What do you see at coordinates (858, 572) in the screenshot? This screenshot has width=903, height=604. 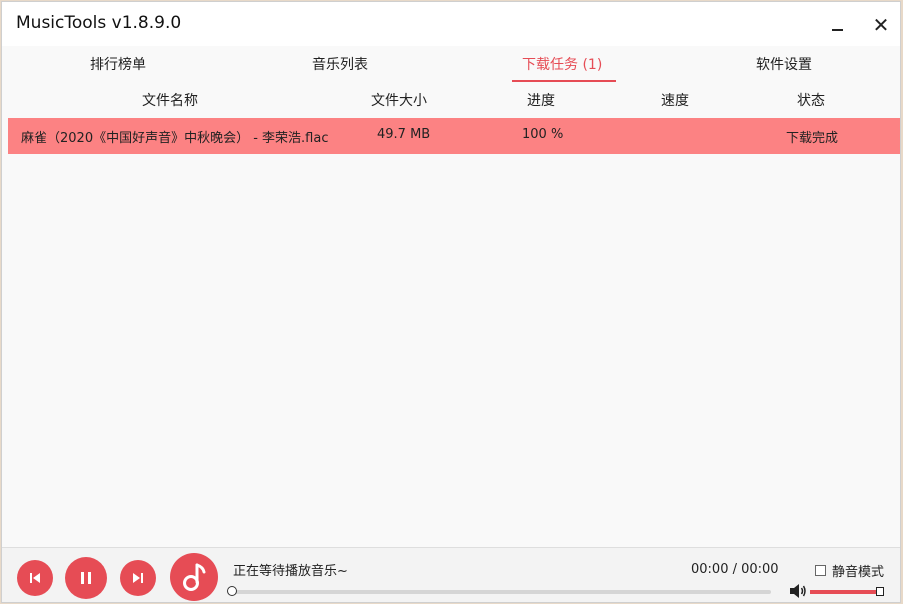 I see `mute-mode-label: 静音模式` at bounding box center [858, 572].